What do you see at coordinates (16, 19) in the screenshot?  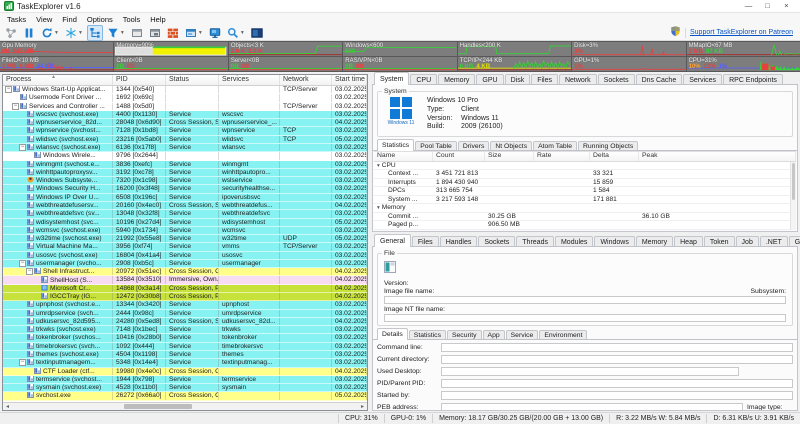 I see `menu-tasks: Tasks` at bounding box center [16, 19].